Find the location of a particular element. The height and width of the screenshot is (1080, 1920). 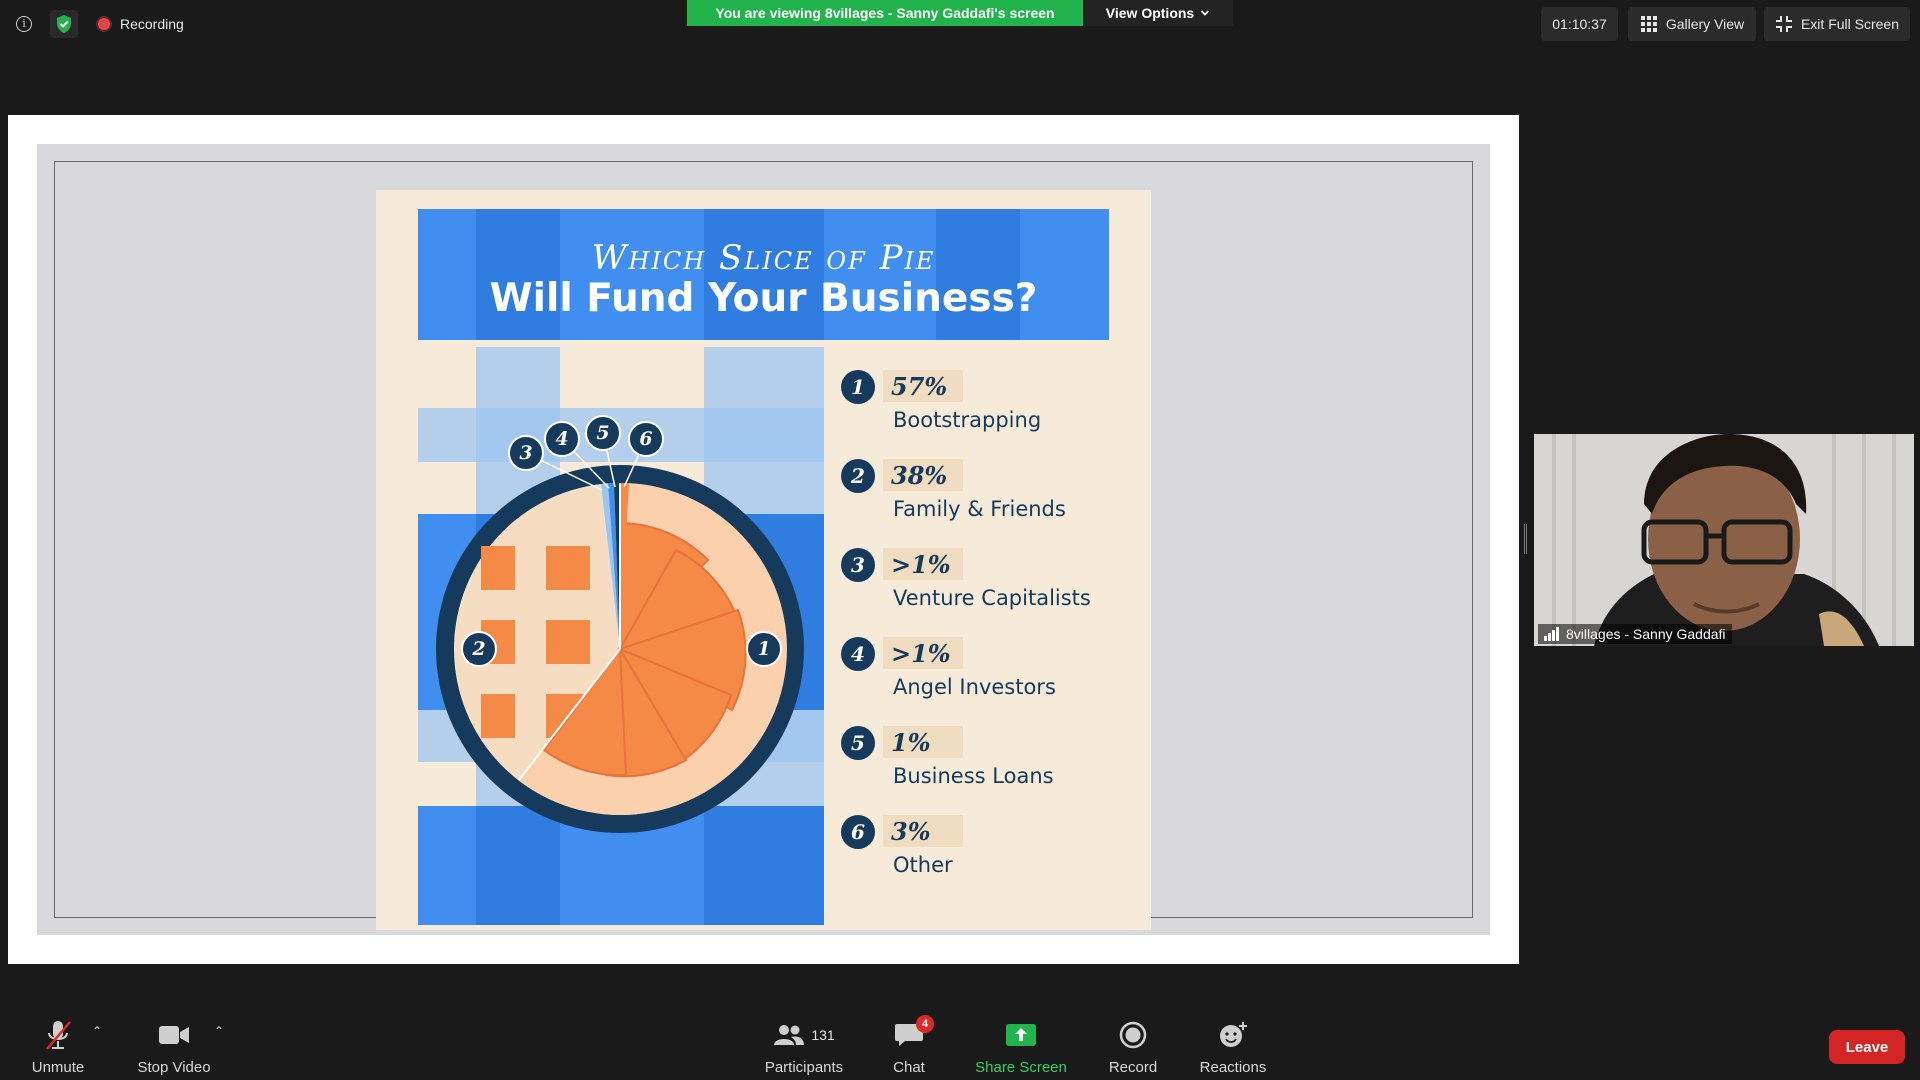

view-options-button: View Options is located at coordinates (1158, 13).